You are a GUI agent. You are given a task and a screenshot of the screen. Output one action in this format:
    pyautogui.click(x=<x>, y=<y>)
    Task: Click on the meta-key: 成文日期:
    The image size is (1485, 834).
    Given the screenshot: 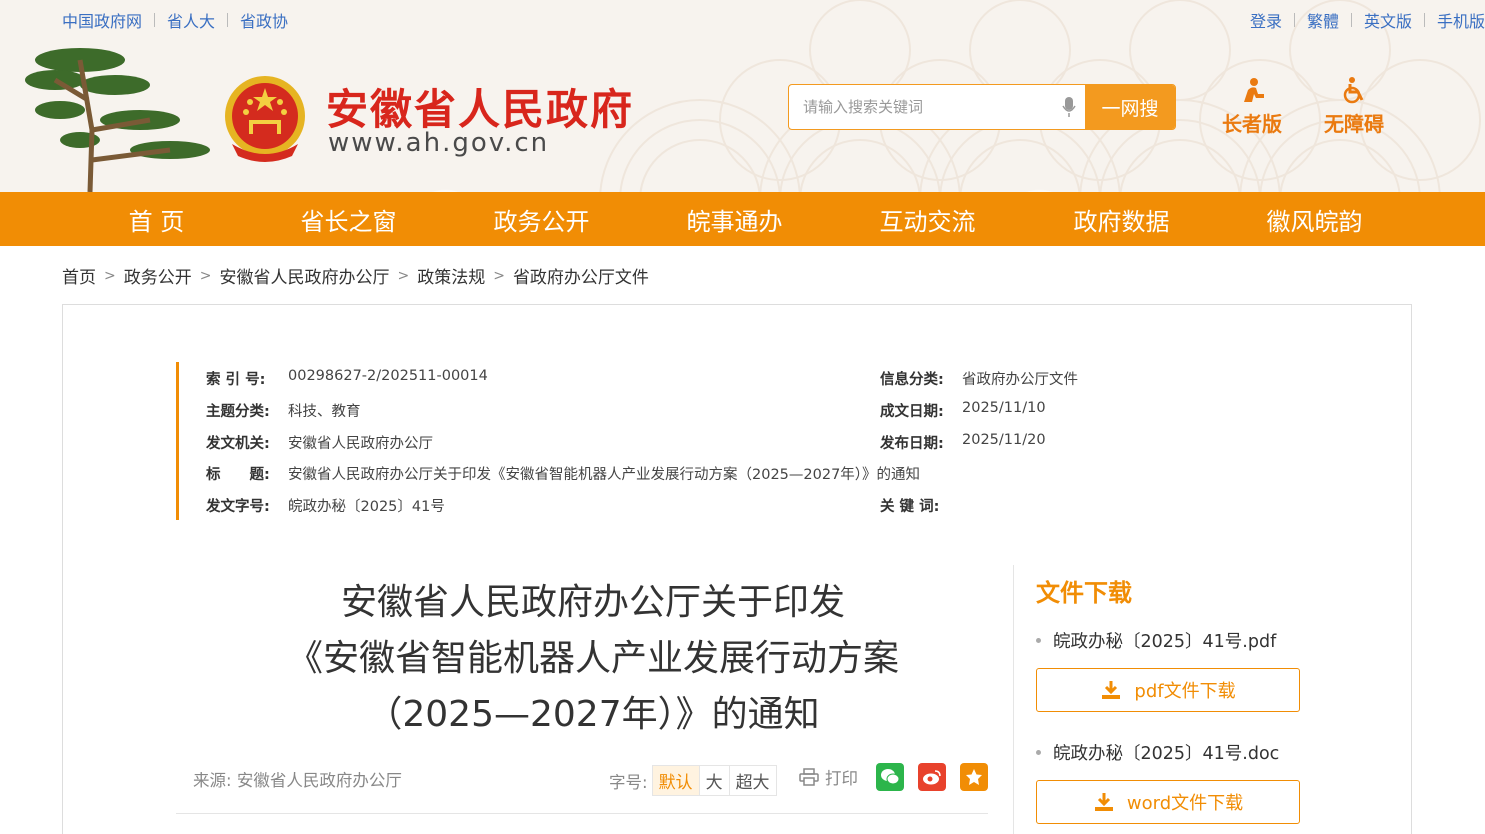 What is the action you would take?
    pyautogui.click(x=912, y=412)
    